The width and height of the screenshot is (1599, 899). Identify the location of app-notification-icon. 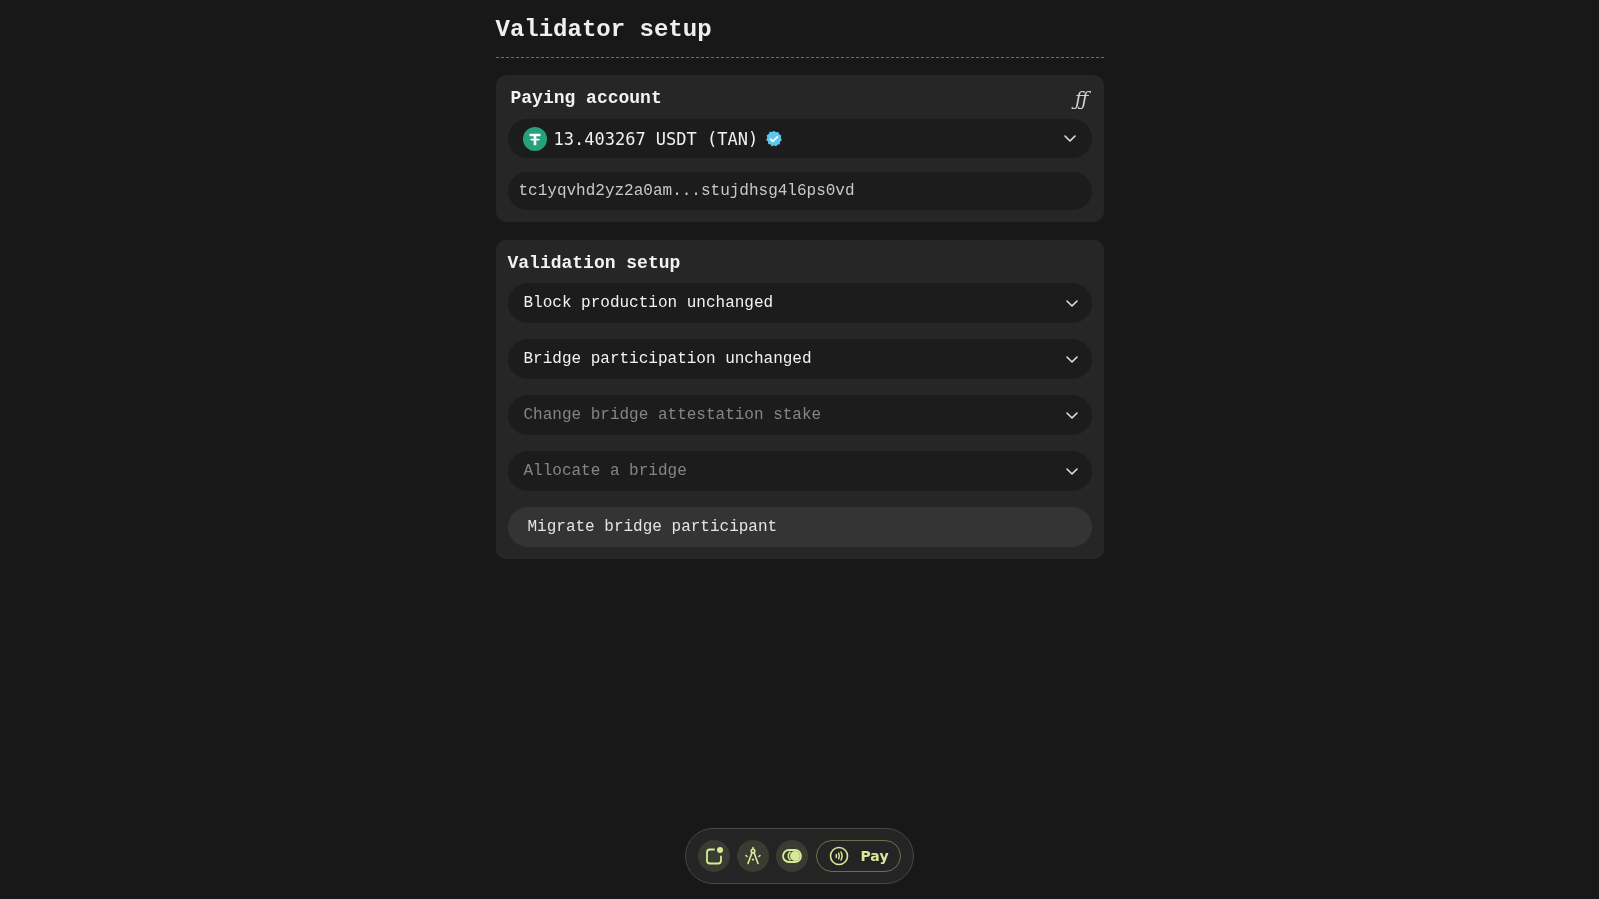
(714, 856).